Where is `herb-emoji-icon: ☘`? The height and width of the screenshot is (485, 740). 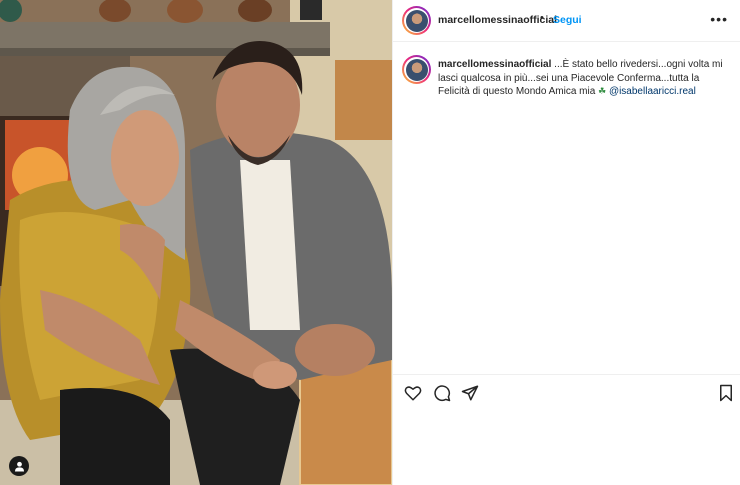
herb-emoji-icon: ☘ is located at coordinates (602, 91).